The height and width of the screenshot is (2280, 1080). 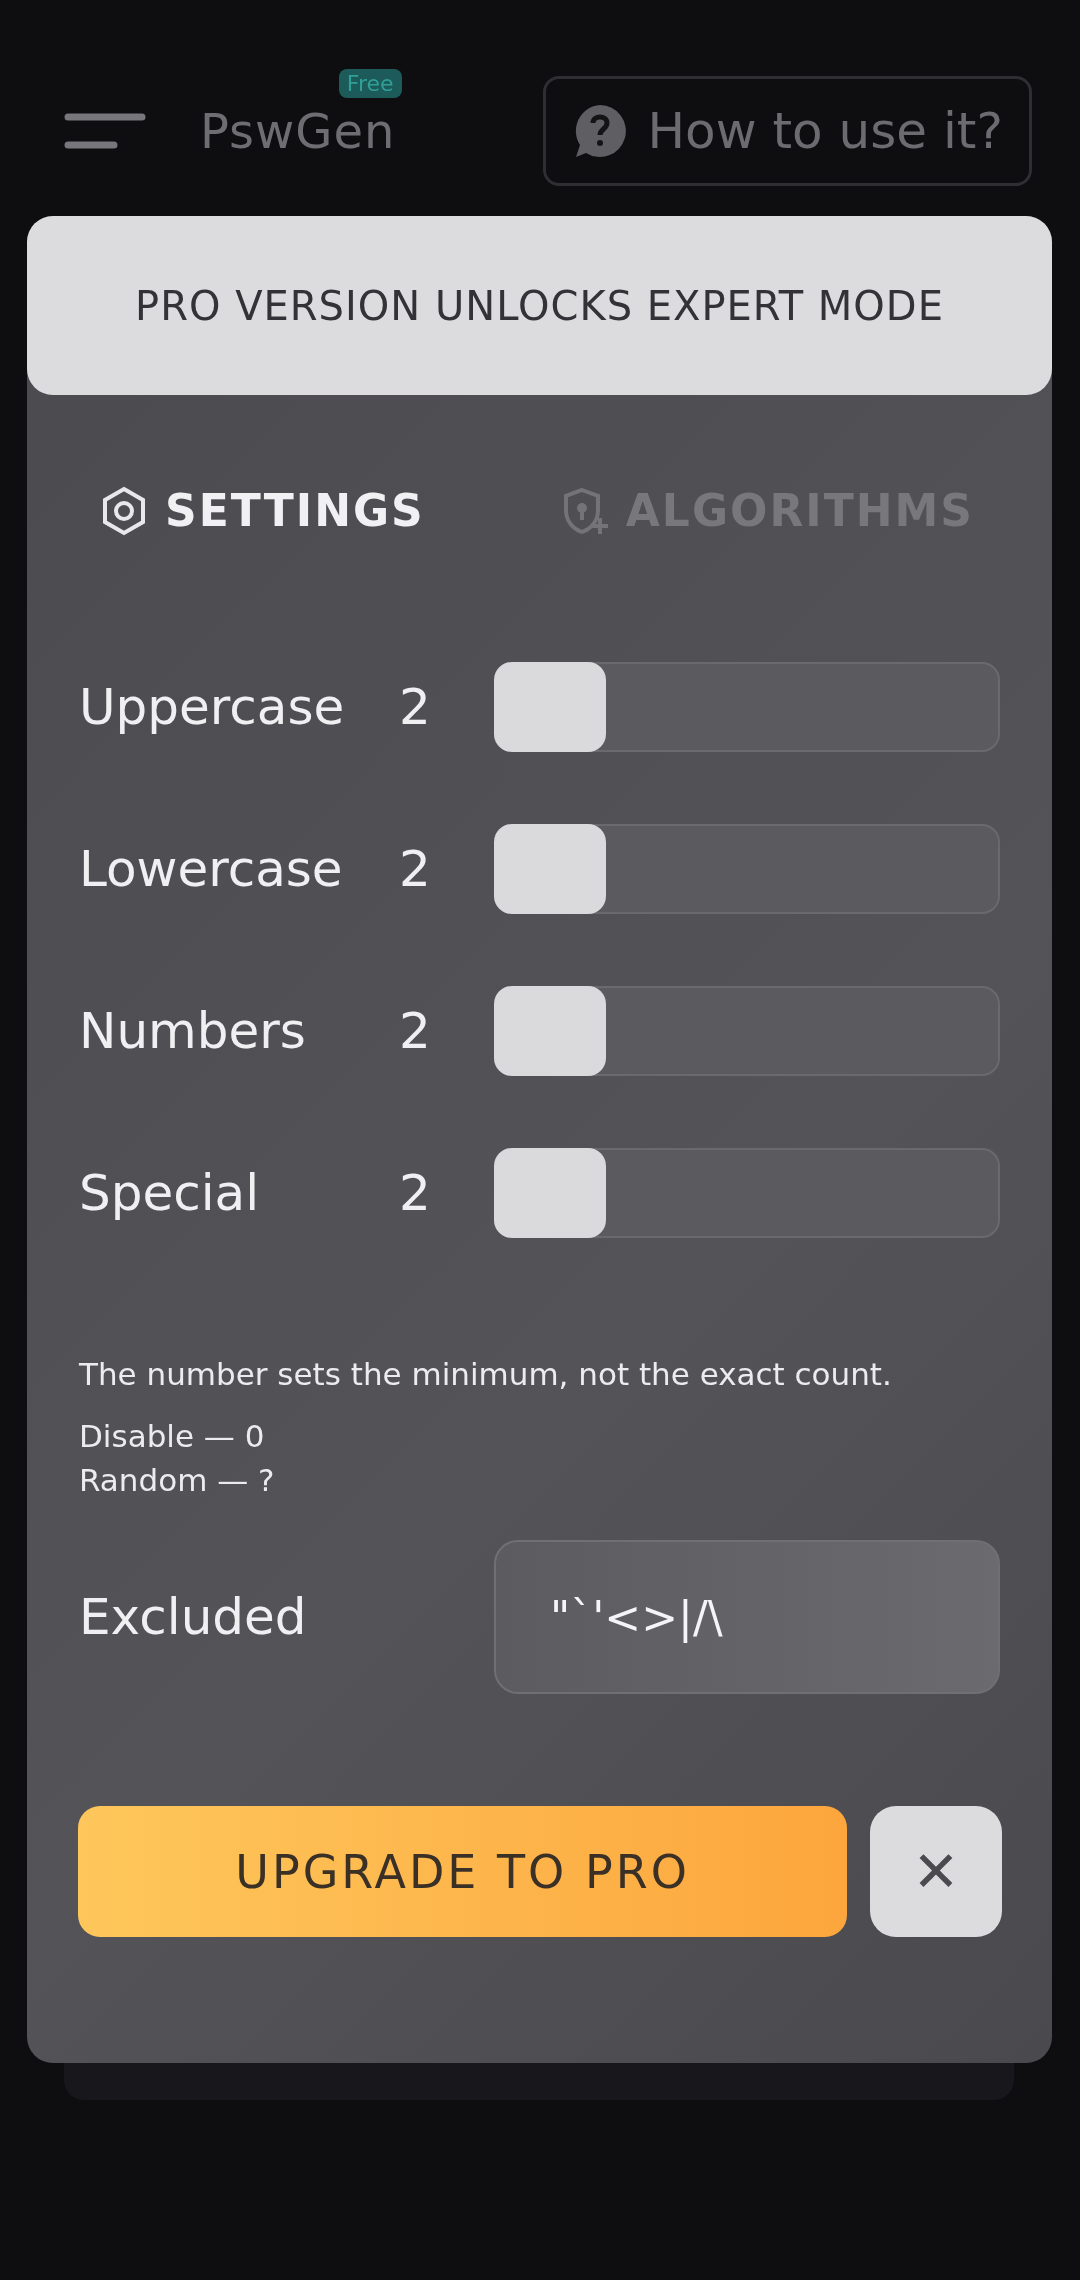 What do you see at coordinates (539, 305) in the screenshot?
I see `banner-title: PRO VERSION UNLOCKS EXPERT MODE` at bounding box center [539, 305].